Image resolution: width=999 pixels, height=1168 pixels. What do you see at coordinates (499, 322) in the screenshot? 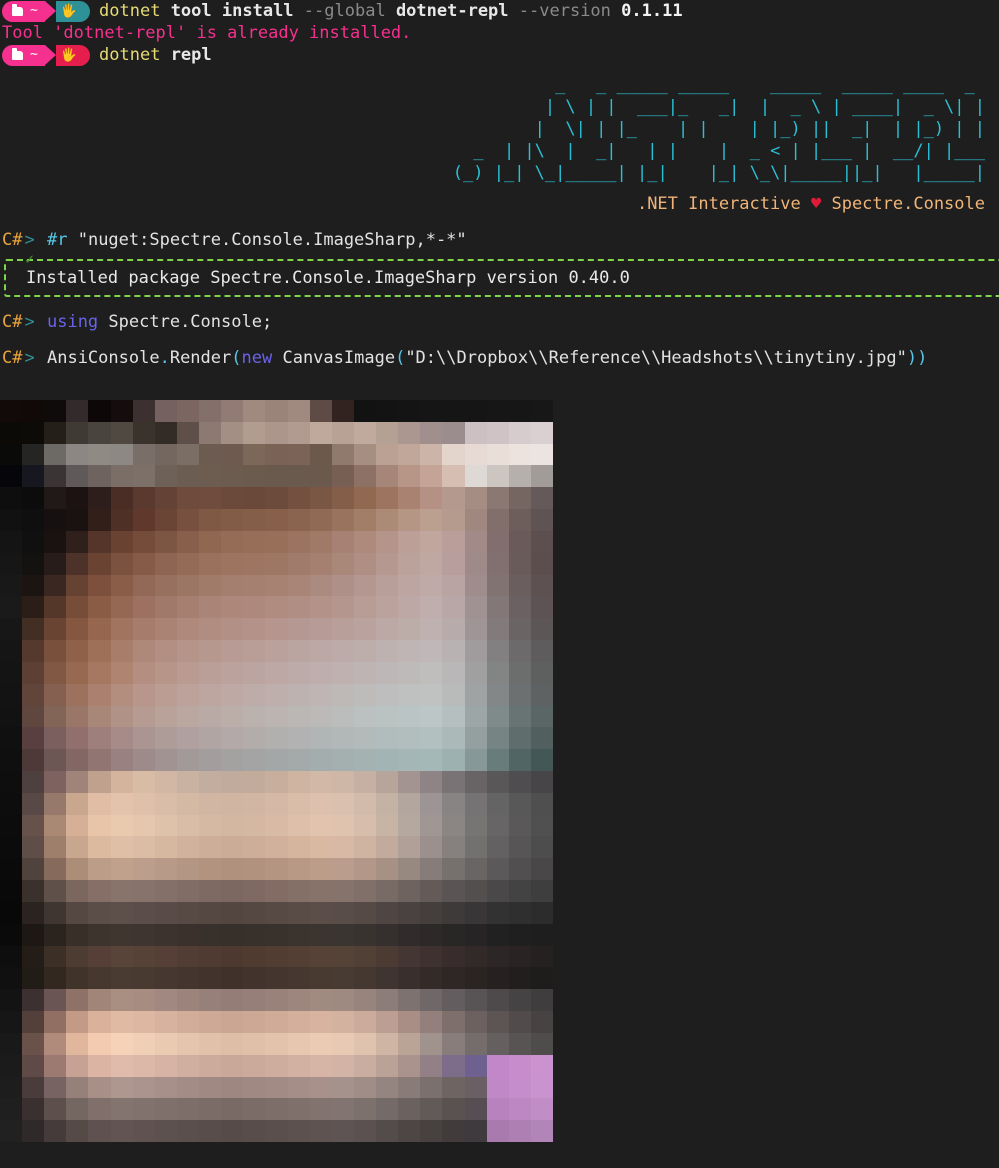
I see `repl-line-using-directive: C# > using Spectre.Console;` at bounding box center [499, 322].